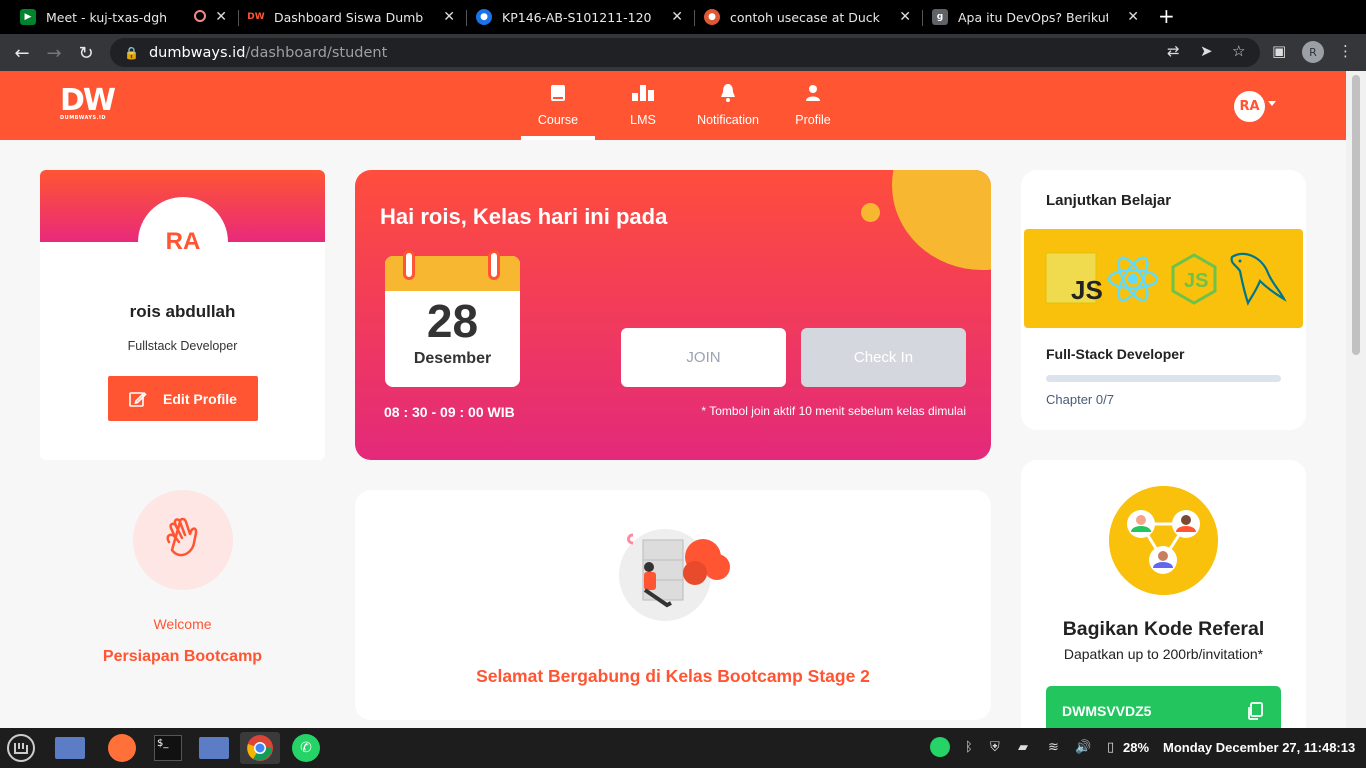 The height and width of the screenshot is (768, 1366). I want to click on join-button: JOIN, so click(703, 357).